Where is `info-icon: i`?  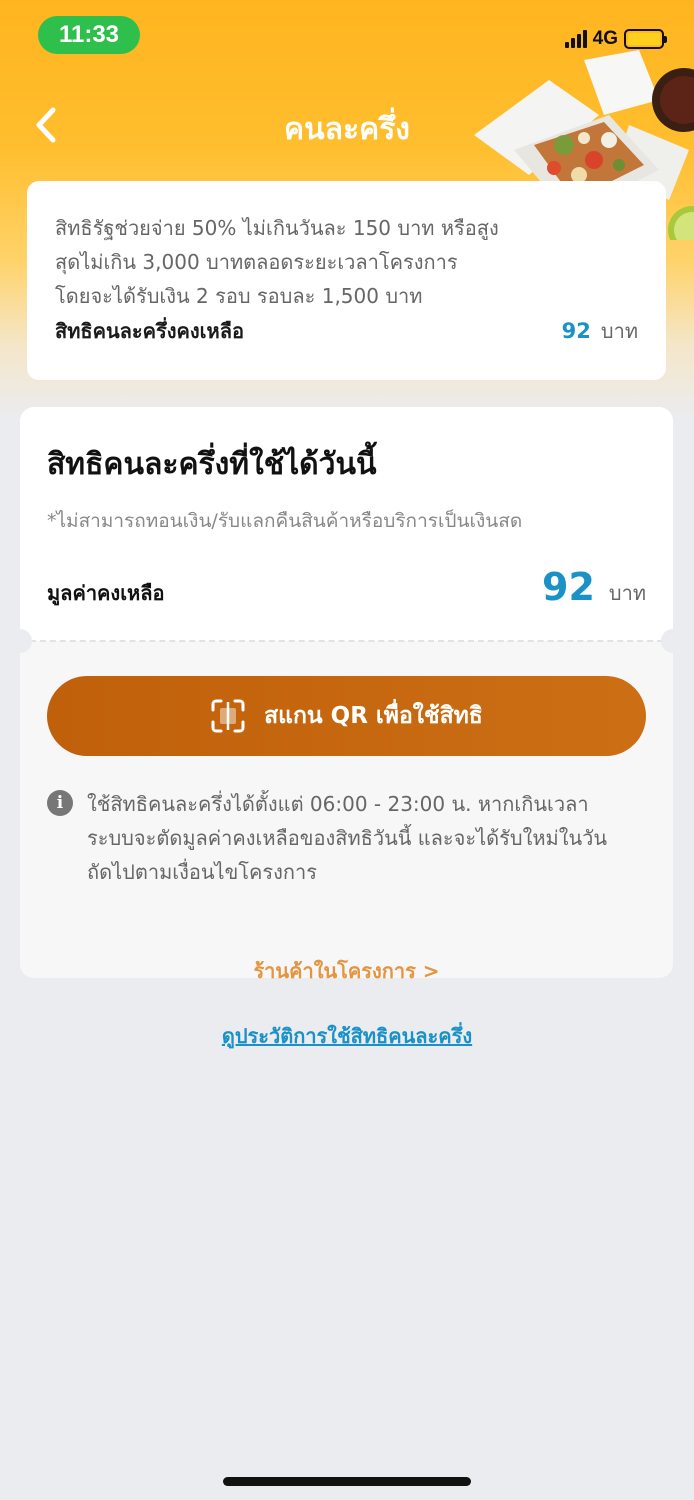
info-icon: i is located at coordinates (60, 803).